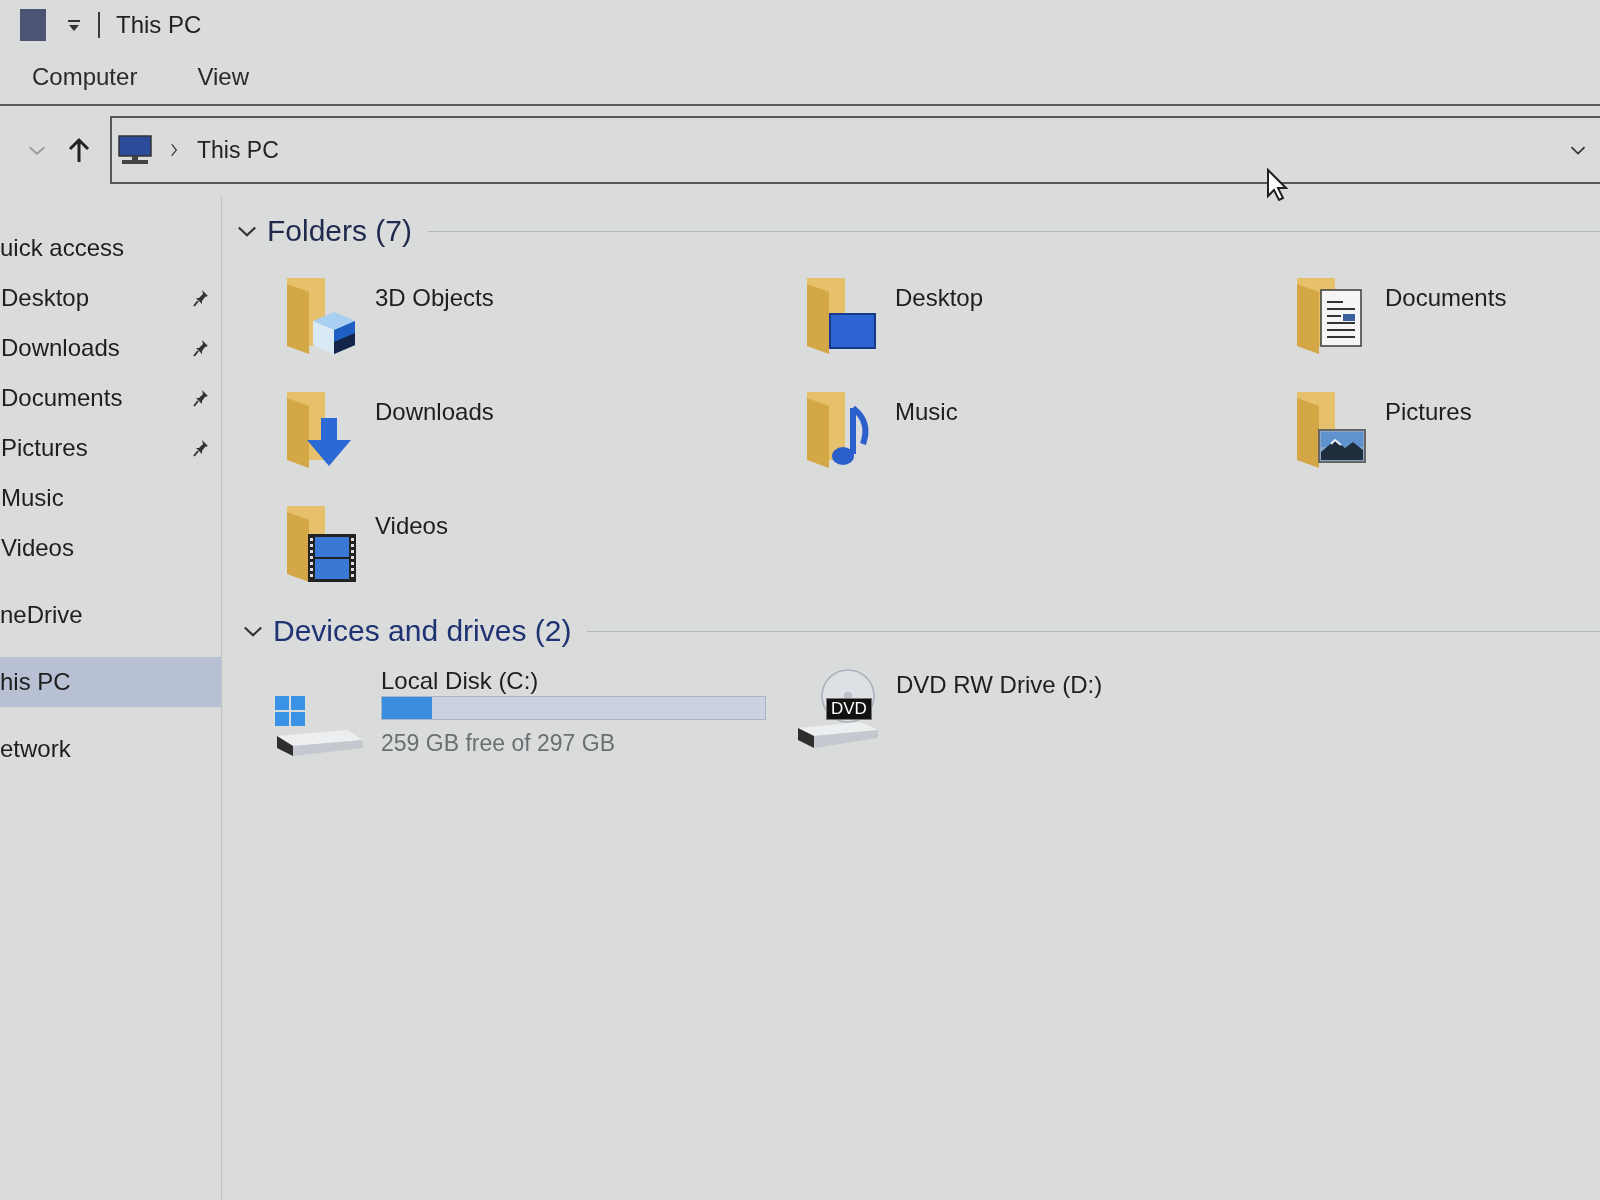 This screenshot has height=1200, width=1600. I want to click on mouse-pointer-icon, so click(1277, 185).